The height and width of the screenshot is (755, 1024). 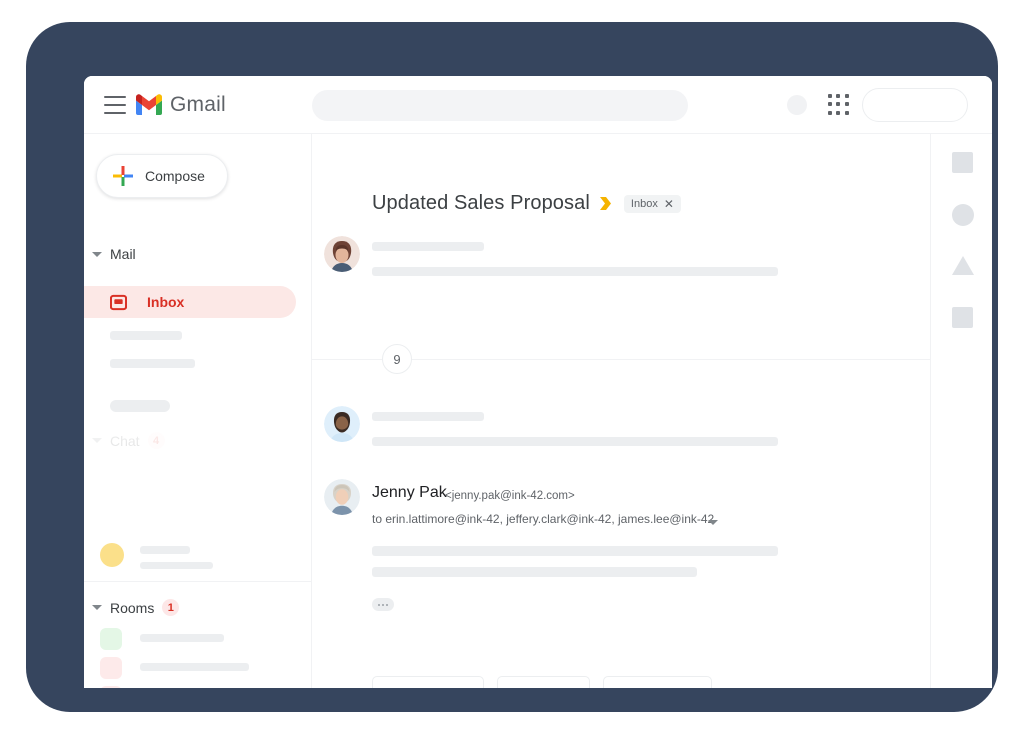 What do you see at coordinates (963, 265) in the screenshot?
I see `triangle-icon` at bounding box center [963, 265].